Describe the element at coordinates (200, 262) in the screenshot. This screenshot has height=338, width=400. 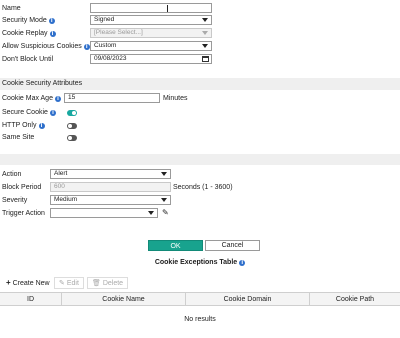
I see `cookie-exceptions-table-title: Cookie Exceptions Table i` at that location.